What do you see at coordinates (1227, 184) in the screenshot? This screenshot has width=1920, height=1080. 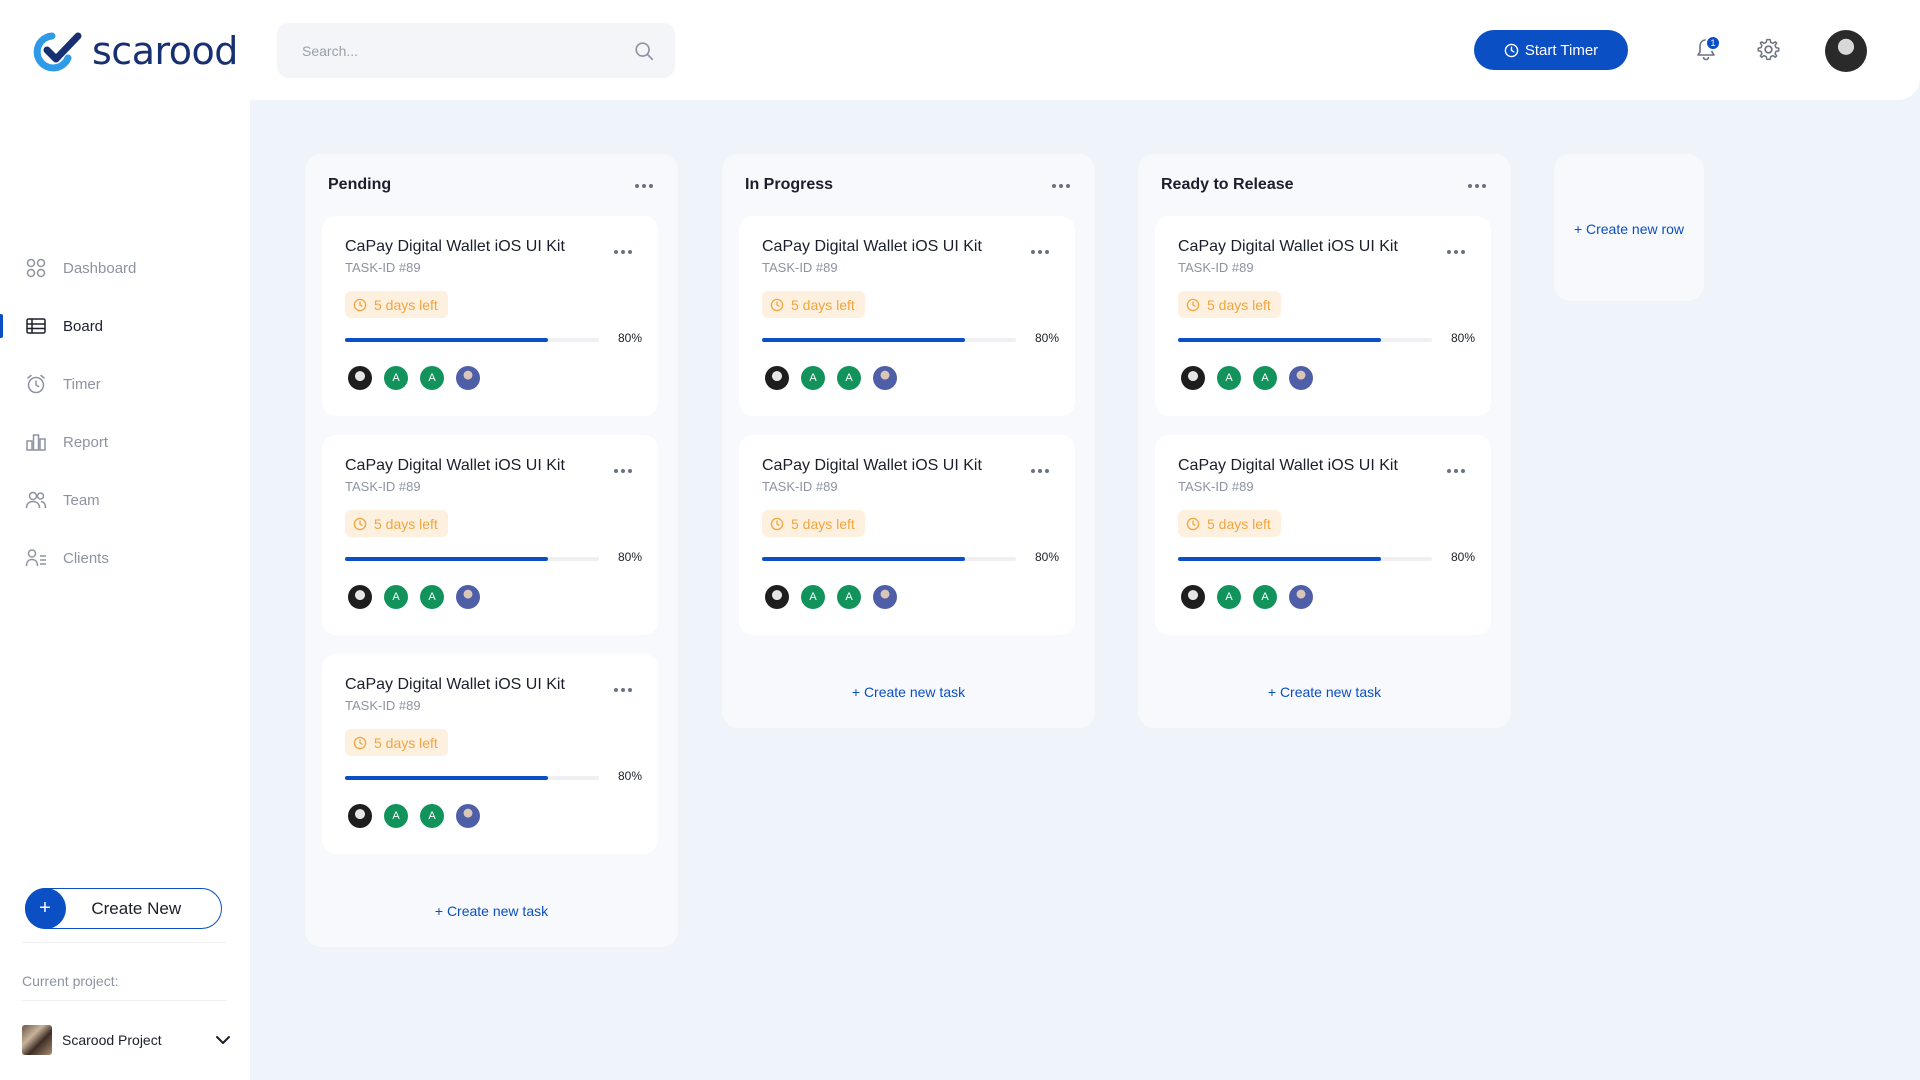 I see `column-title: Ready to Release` at bounding box center [1227, 184].